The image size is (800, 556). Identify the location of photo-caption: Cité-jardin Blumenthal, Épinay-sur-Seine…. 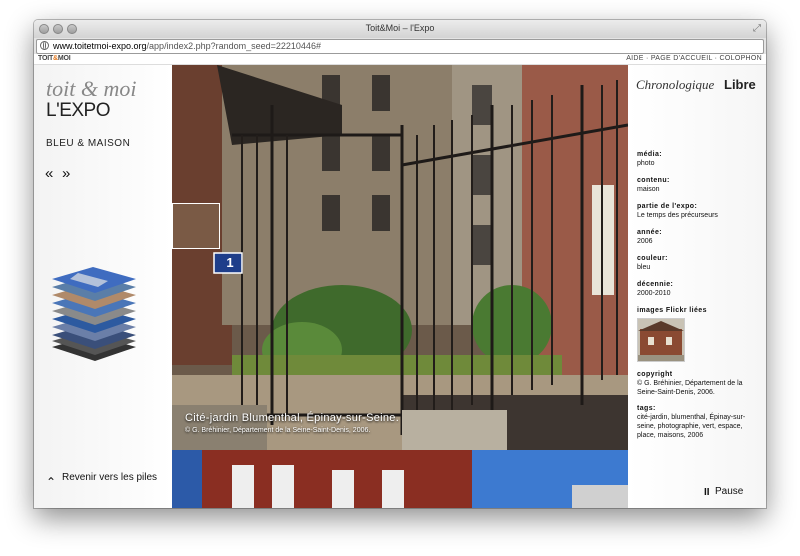
(292, 418).